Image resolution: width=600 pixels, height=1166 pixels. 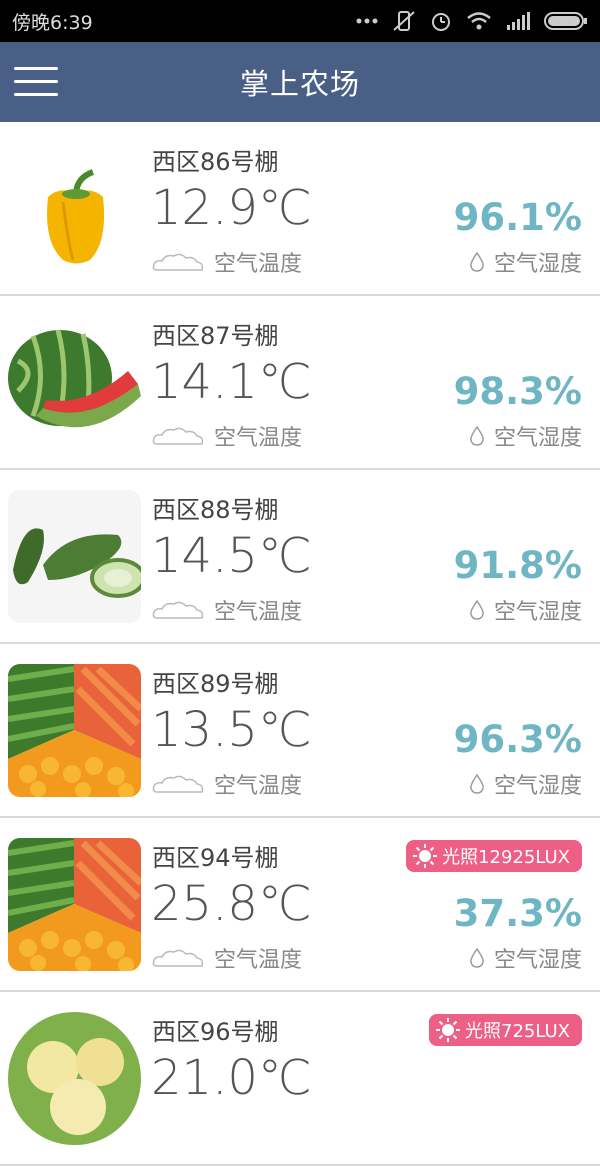 What do you see at coordinates (517, 913) in the screenshot?
I see `humidity-value: 37.3%` at bounding box center [517, 913].